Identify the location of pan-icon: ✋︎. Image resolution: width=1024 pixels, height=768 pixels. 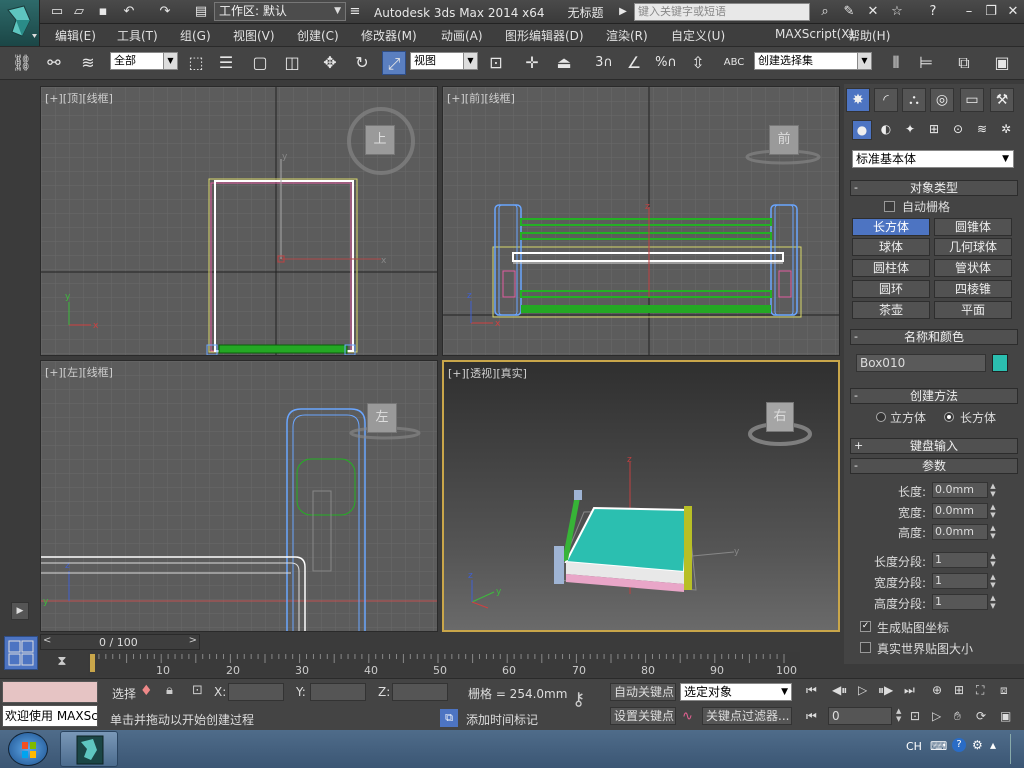
(957, 716).